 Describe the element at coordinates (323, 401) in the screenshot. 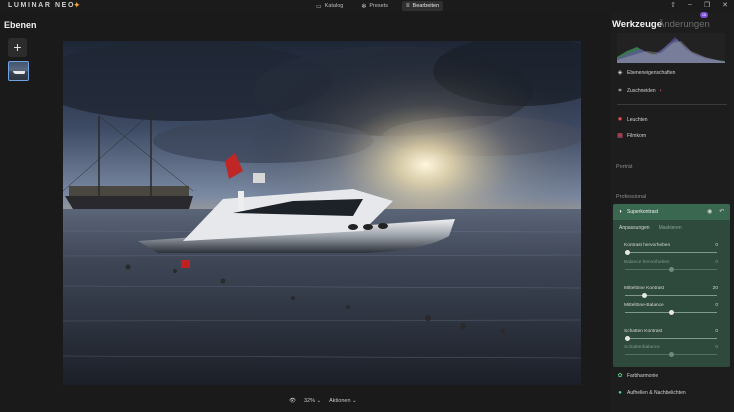

I see `canvas-bottom-bar: 👁 32% ⌄ Aktionen ⌄` at that location.